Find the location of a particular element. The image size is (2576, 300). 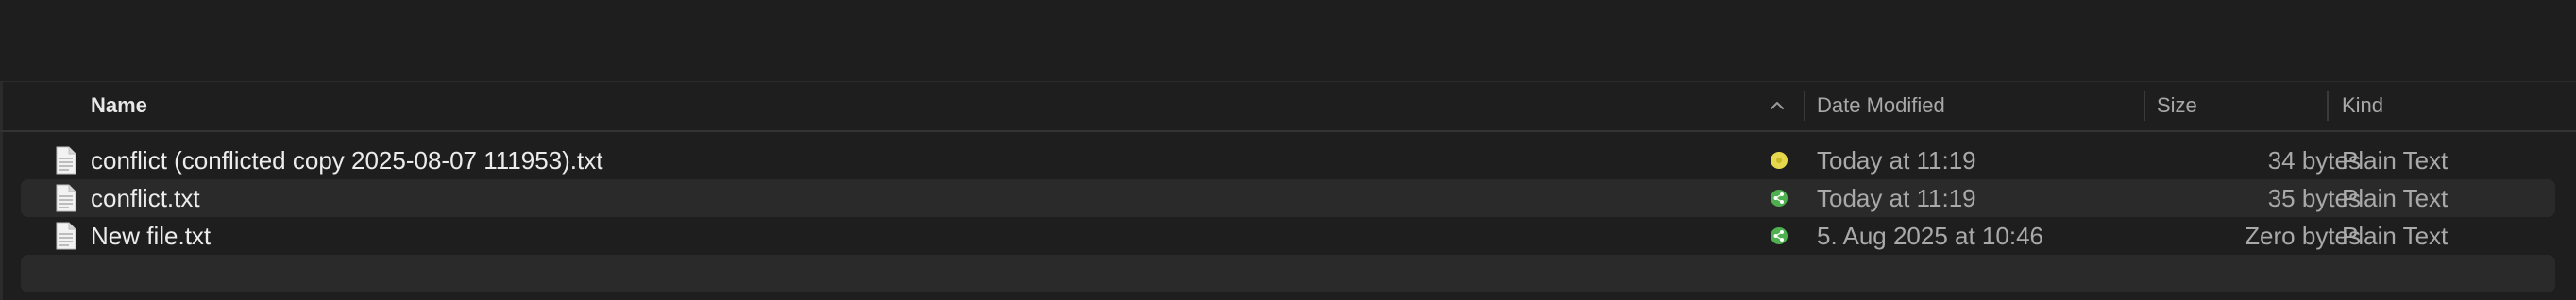

list-bottom-edge is located at coordinates (1289, 297).